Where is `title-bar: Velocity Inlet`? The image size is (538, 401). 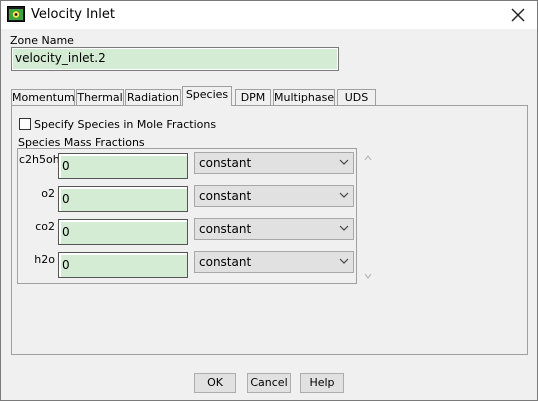
title-bar: Velocity Inlet is located at coordinates (269, 15).